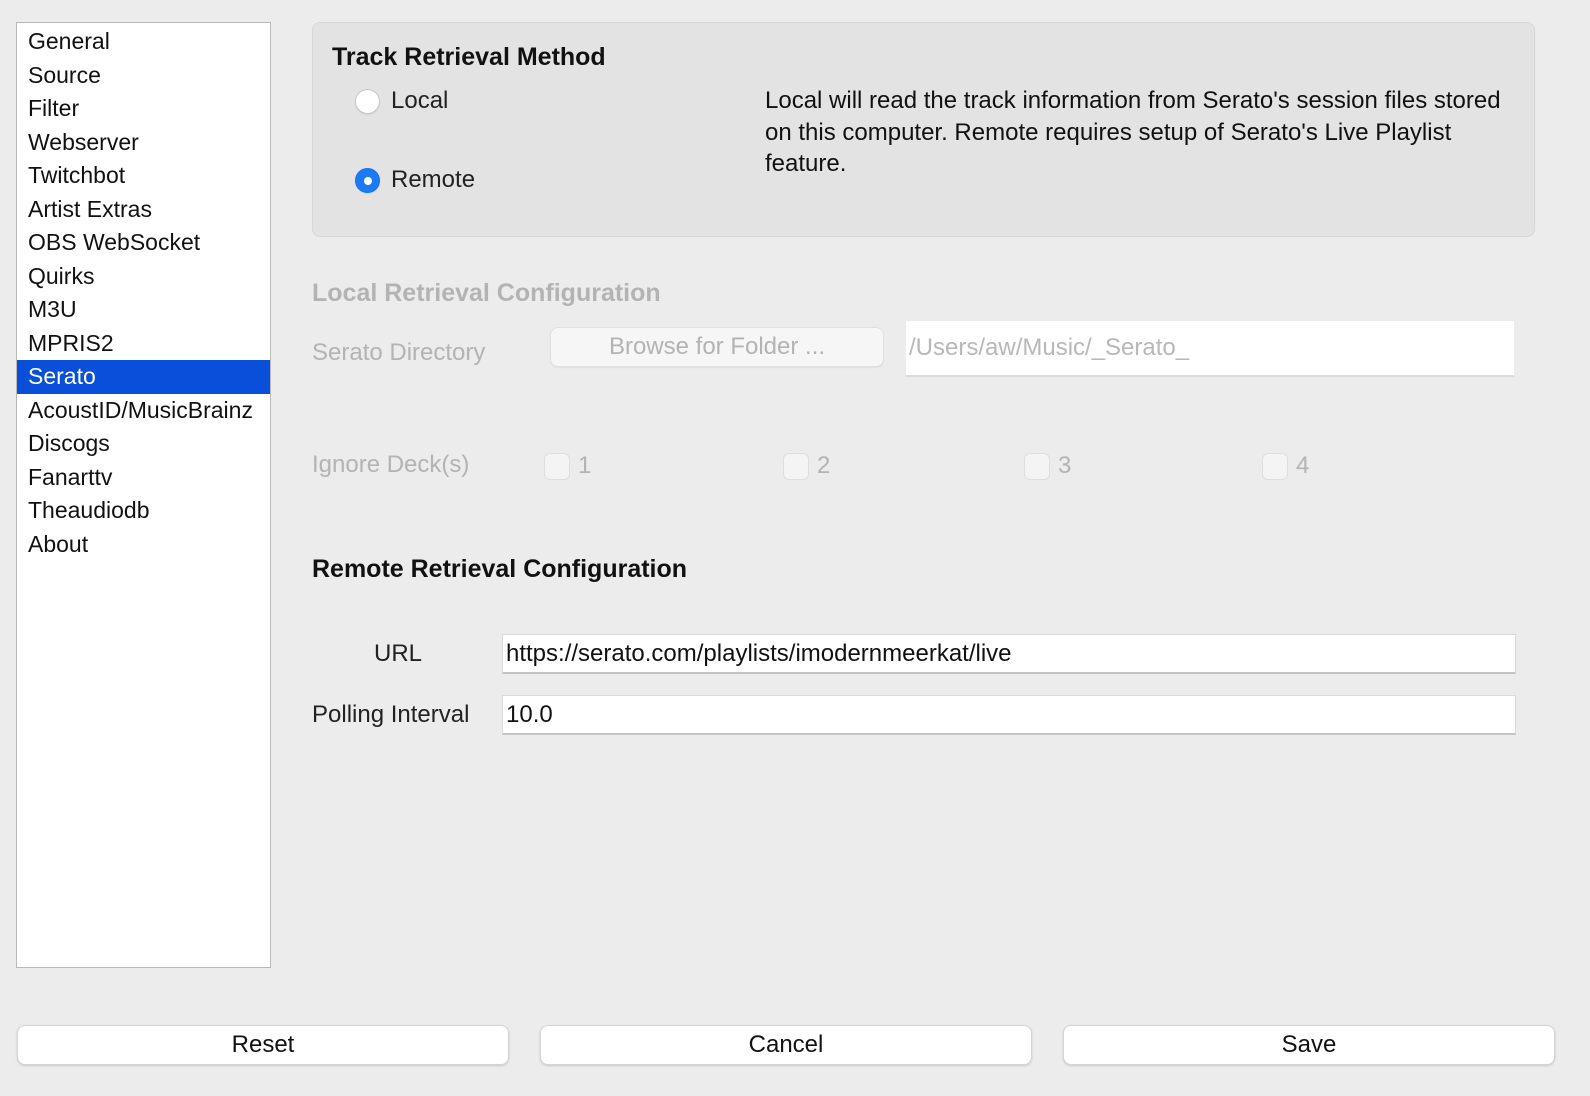 Image resolution: width=1590 pixels, height=1096 pixels. Describe the element at coordinates (1303, 465) in the screenshot. I see `deck-4-label: 4` at that location.